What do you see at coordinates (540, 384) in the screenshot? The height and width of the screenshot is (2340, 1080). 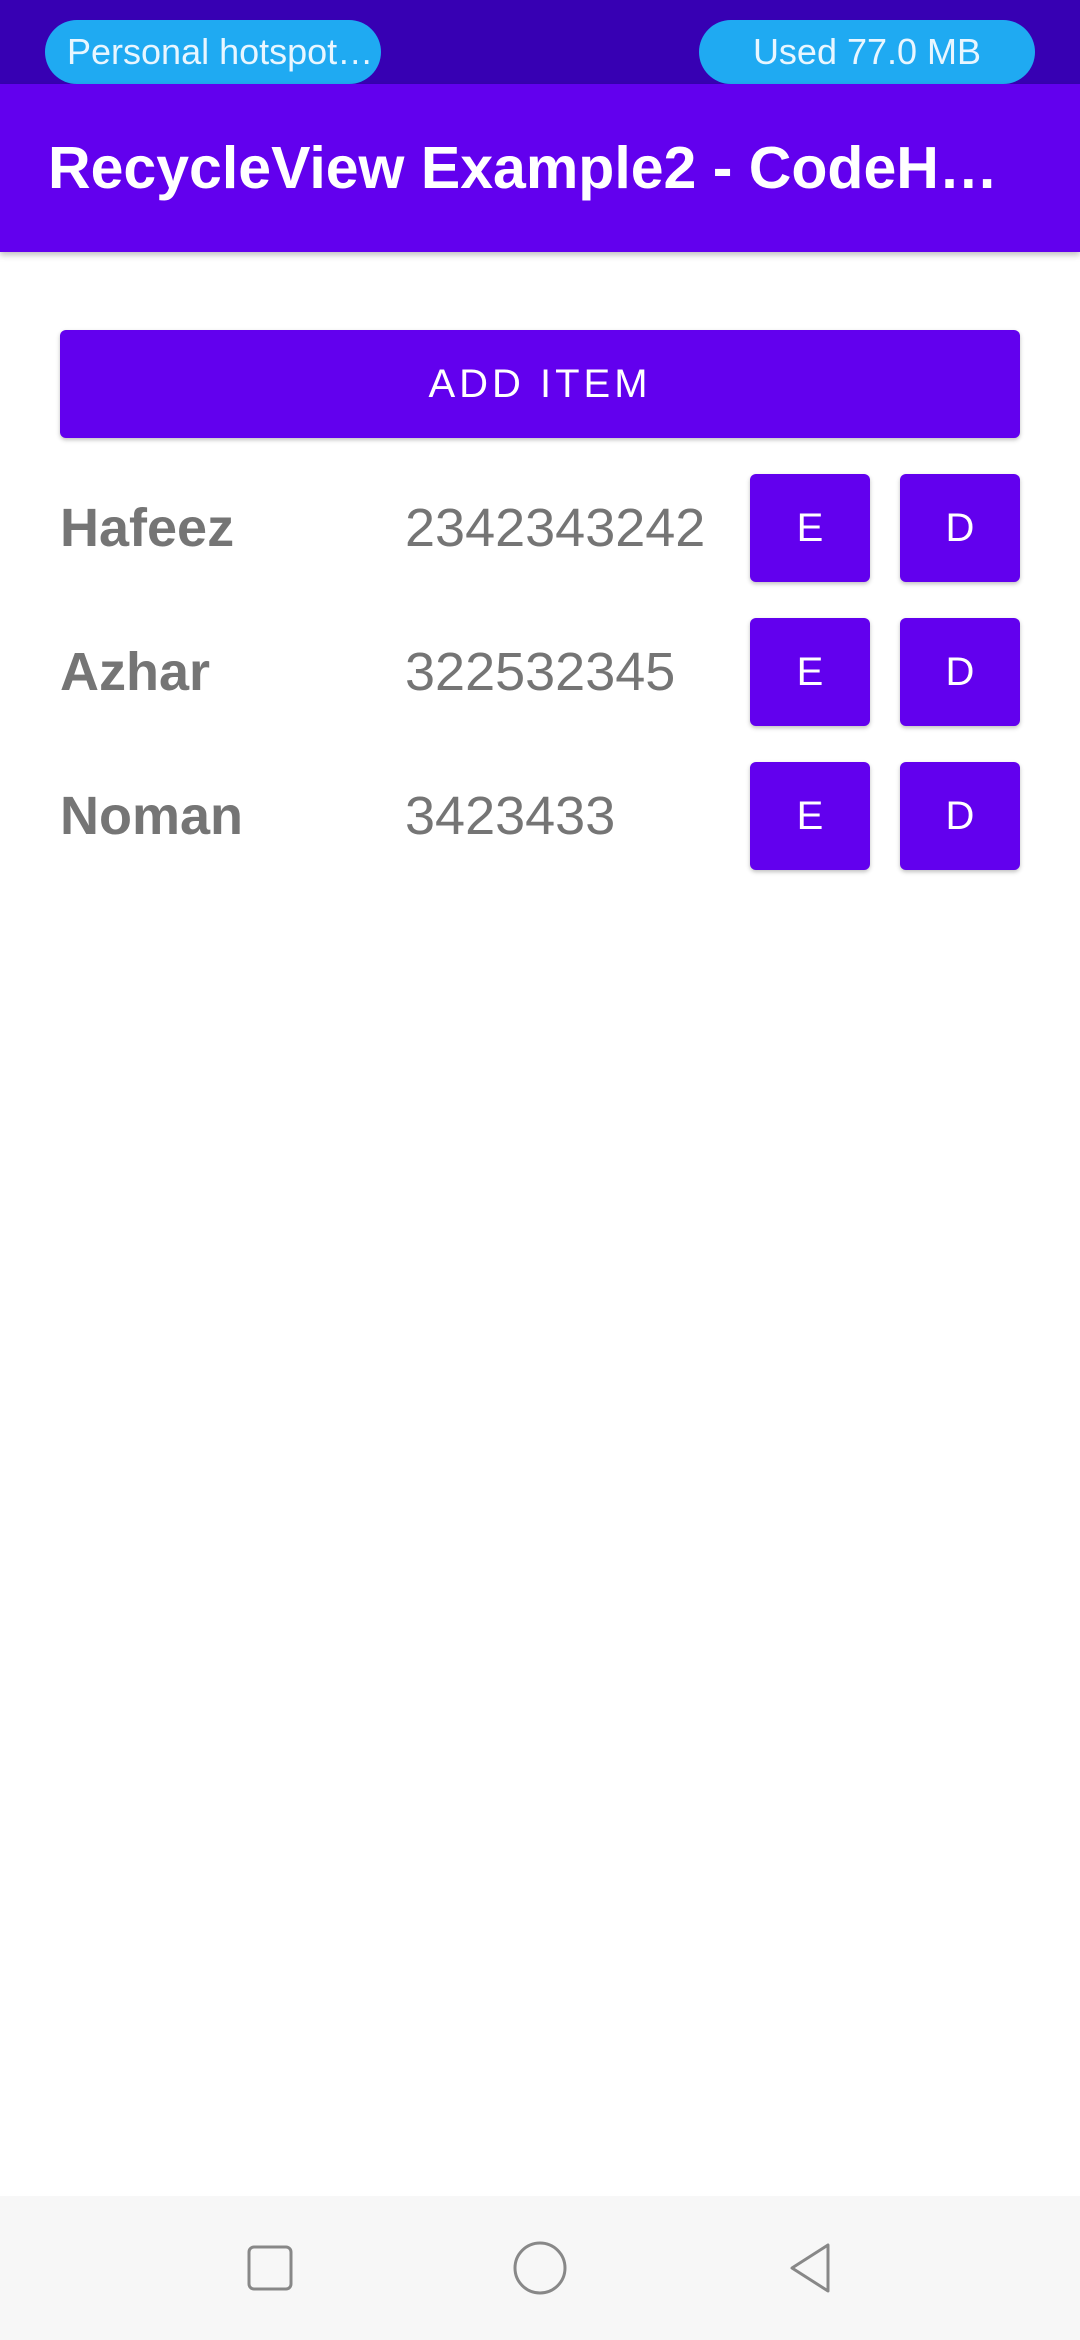 I see `add-item-button: ADD ITEM` at bounding box center [540, 384].